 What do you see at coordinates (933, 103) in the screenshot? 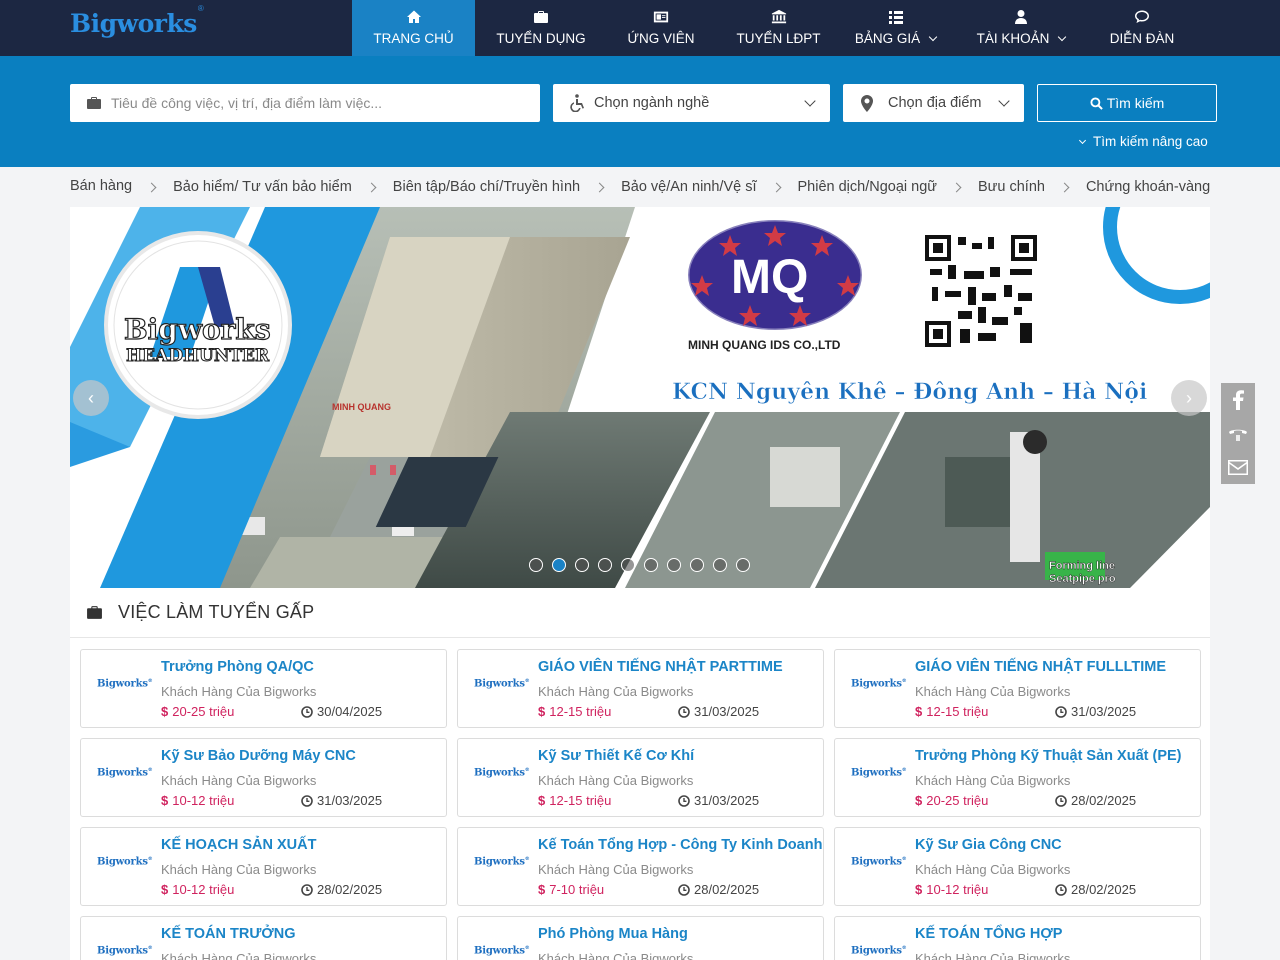
I see `location-select: Chọn địa điểm` at bounding box center [933, 103].